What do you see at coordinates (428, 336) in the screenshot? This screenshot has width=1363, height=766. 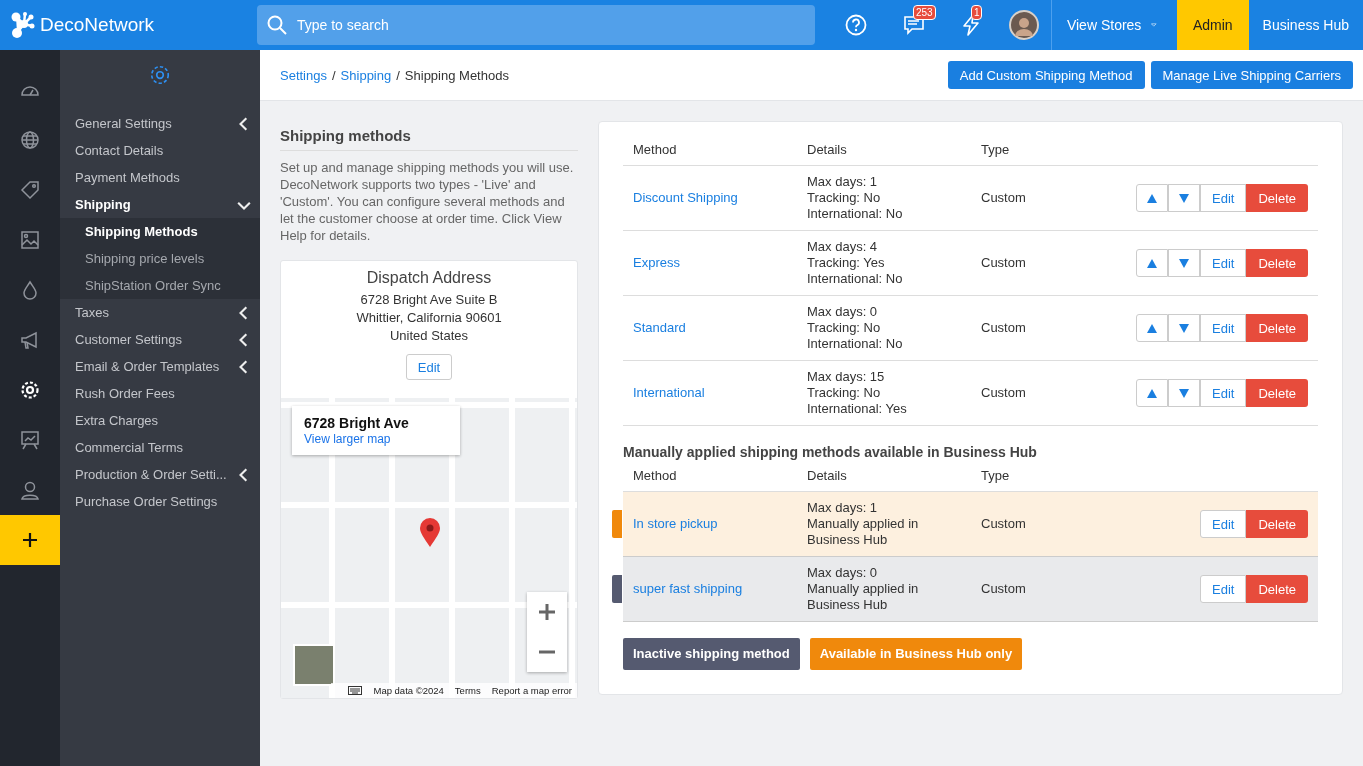 I see `address-line: United States` at bounding box center [428, 336].